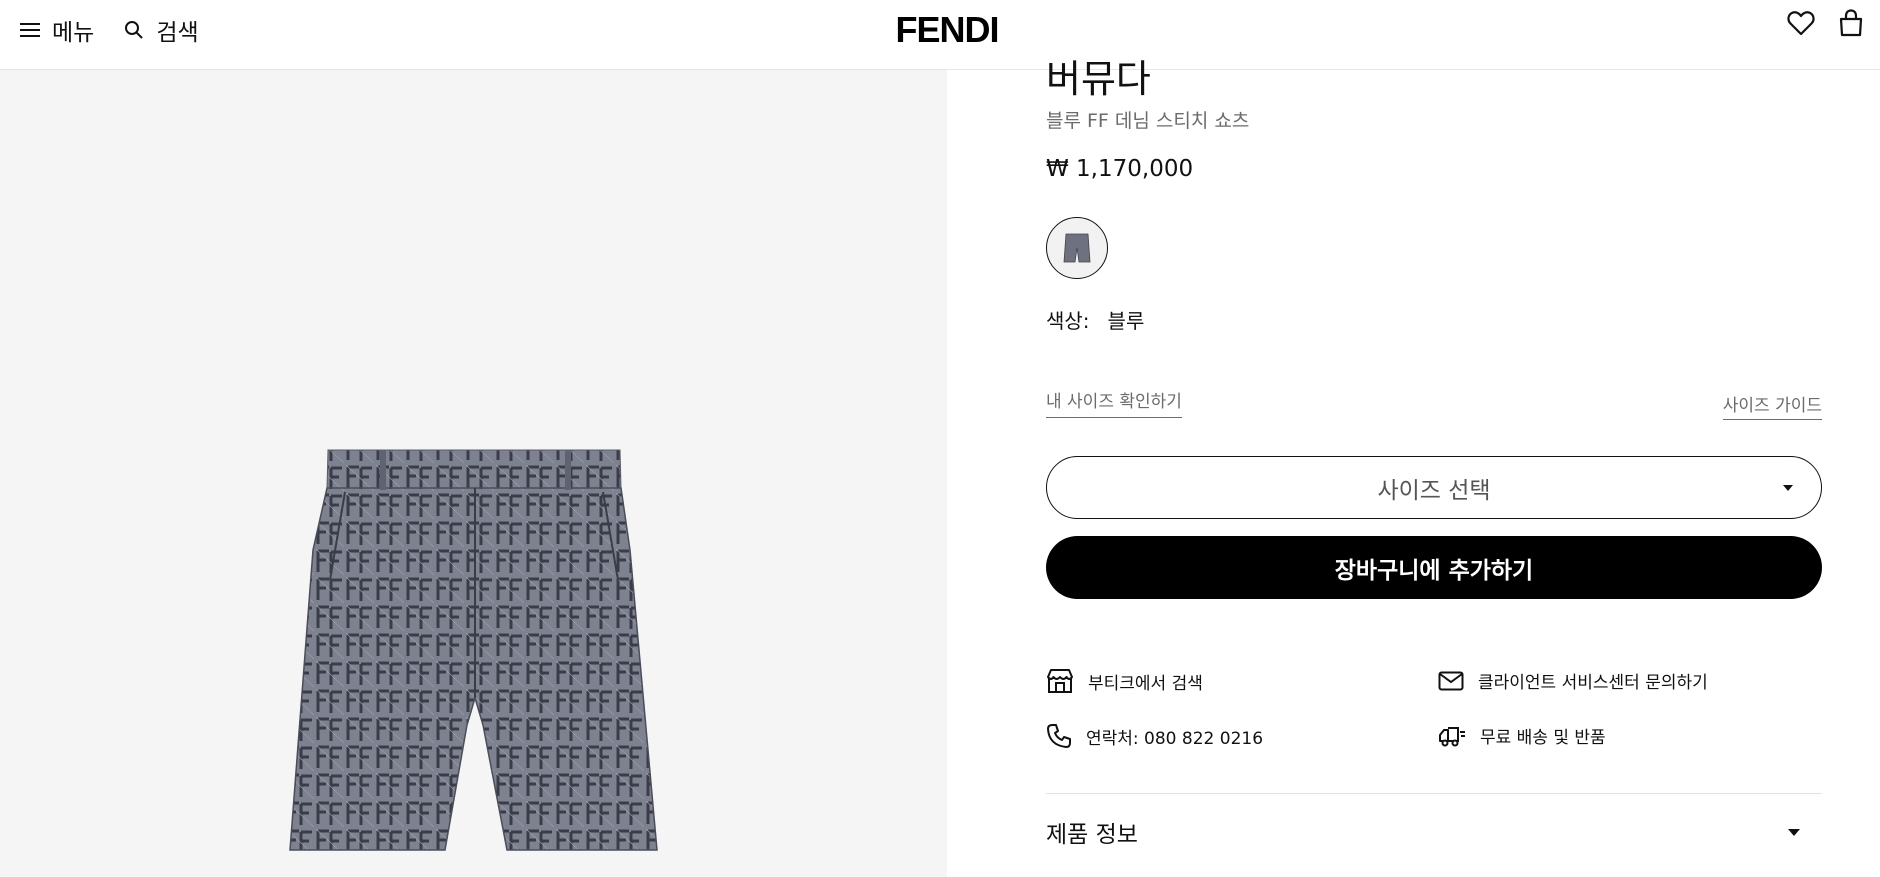 The image size is (1880, 877). What do you see at coordinates (1059, 736) in the screenshot?
I see `phone-icon` at bounding box center [1059, 736].